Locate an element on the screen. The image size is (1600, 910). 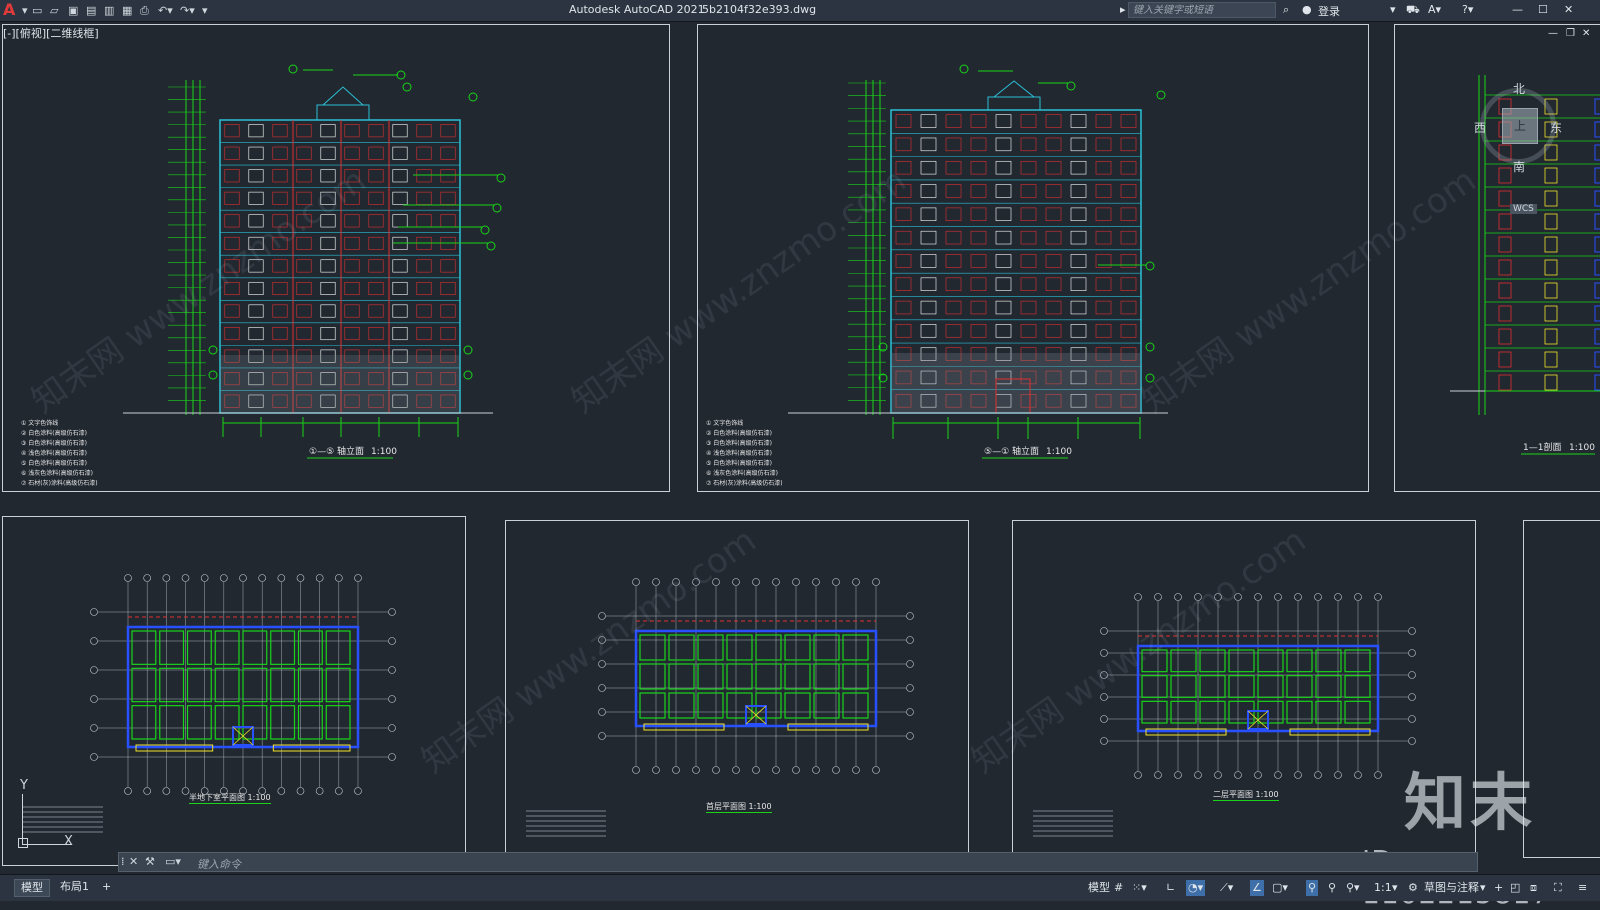
legend-item: ④ 浅色涂料(高级仿石漆) is located at coordinates (739, 453).